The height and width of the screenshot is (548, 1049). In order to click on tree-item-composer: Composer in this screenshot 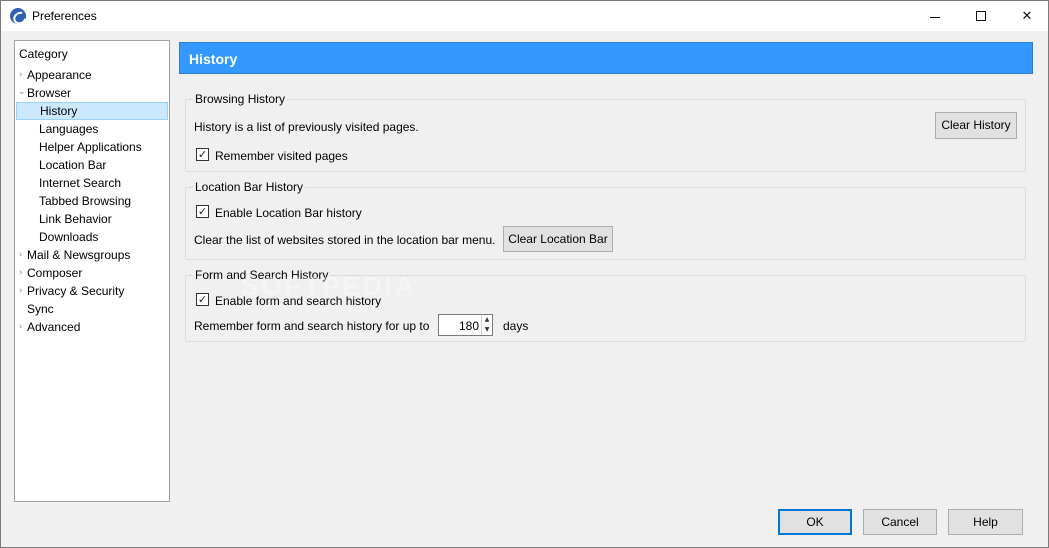, I will do `click(54, 273)`.